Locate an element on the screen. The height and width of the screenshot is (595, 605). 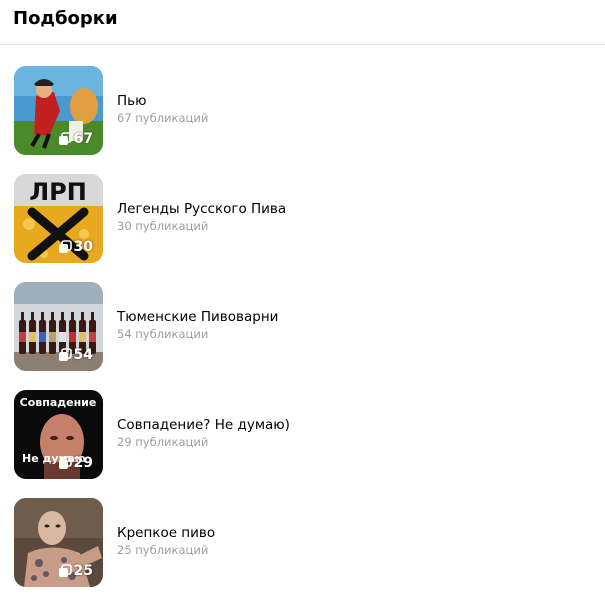
collection-meta: Крепкое пиво 25 публикаций is located at coordinates (166, 541).